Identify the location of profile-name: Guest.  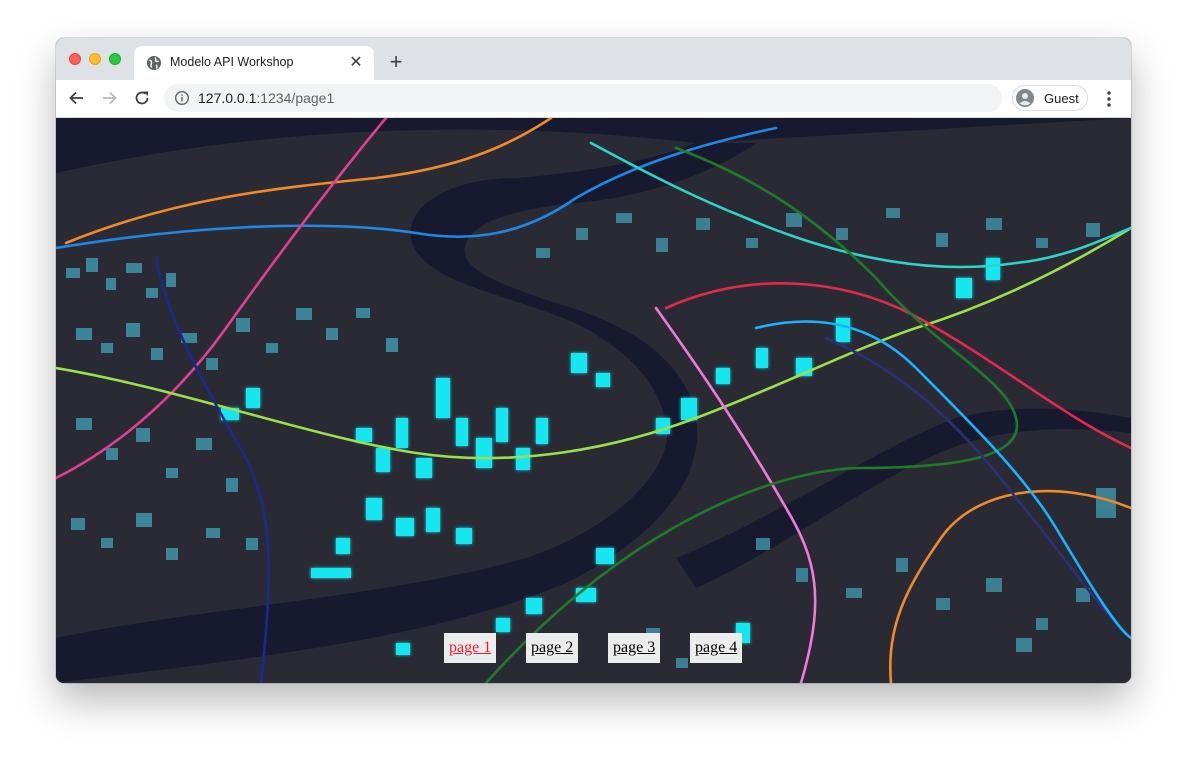
(1061, 98).